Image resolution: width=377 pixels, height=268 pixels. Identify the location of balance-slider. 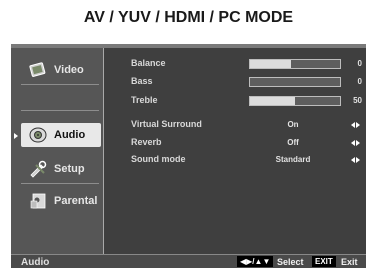
(295, 64).